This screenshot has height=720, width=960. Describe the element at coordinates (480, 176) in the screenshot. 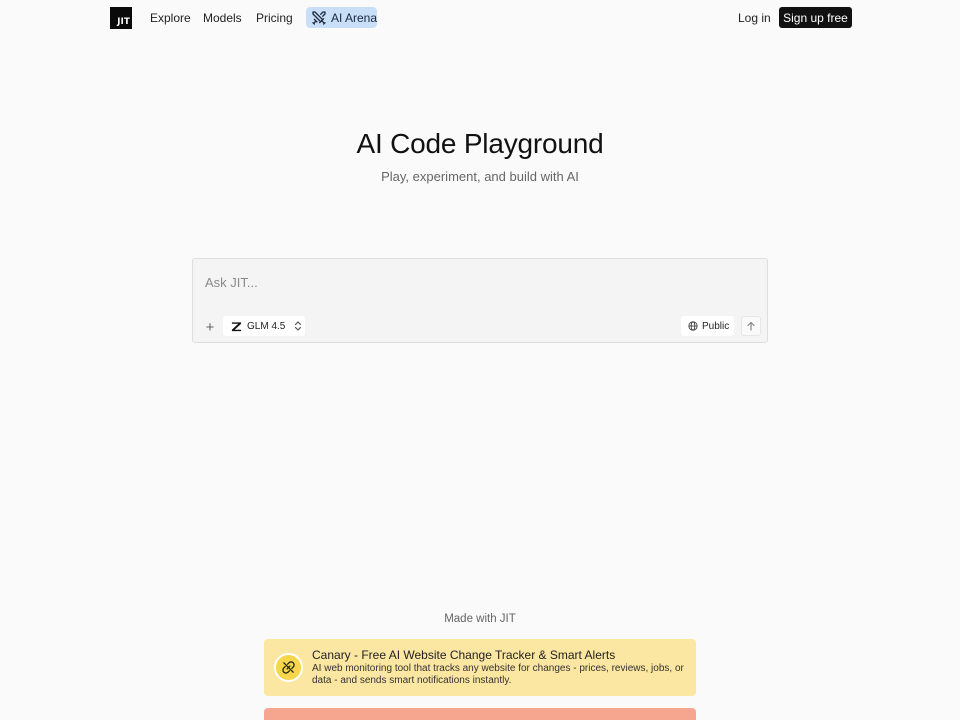

I see `page-subtitle: Play, experiment, and build with AI` at that location.